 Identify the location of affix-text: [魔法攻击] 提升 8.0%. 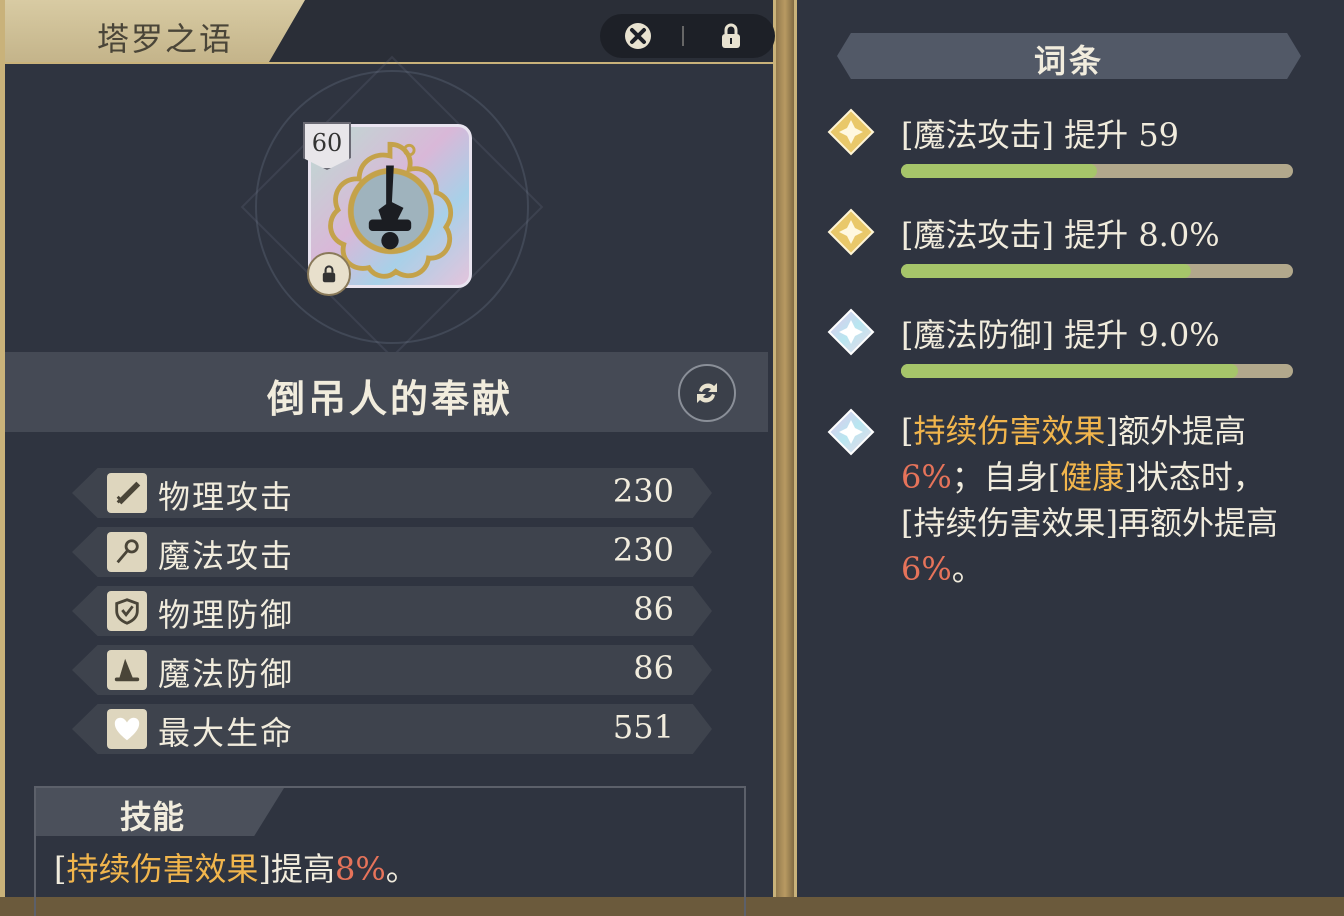
(1060, 235).